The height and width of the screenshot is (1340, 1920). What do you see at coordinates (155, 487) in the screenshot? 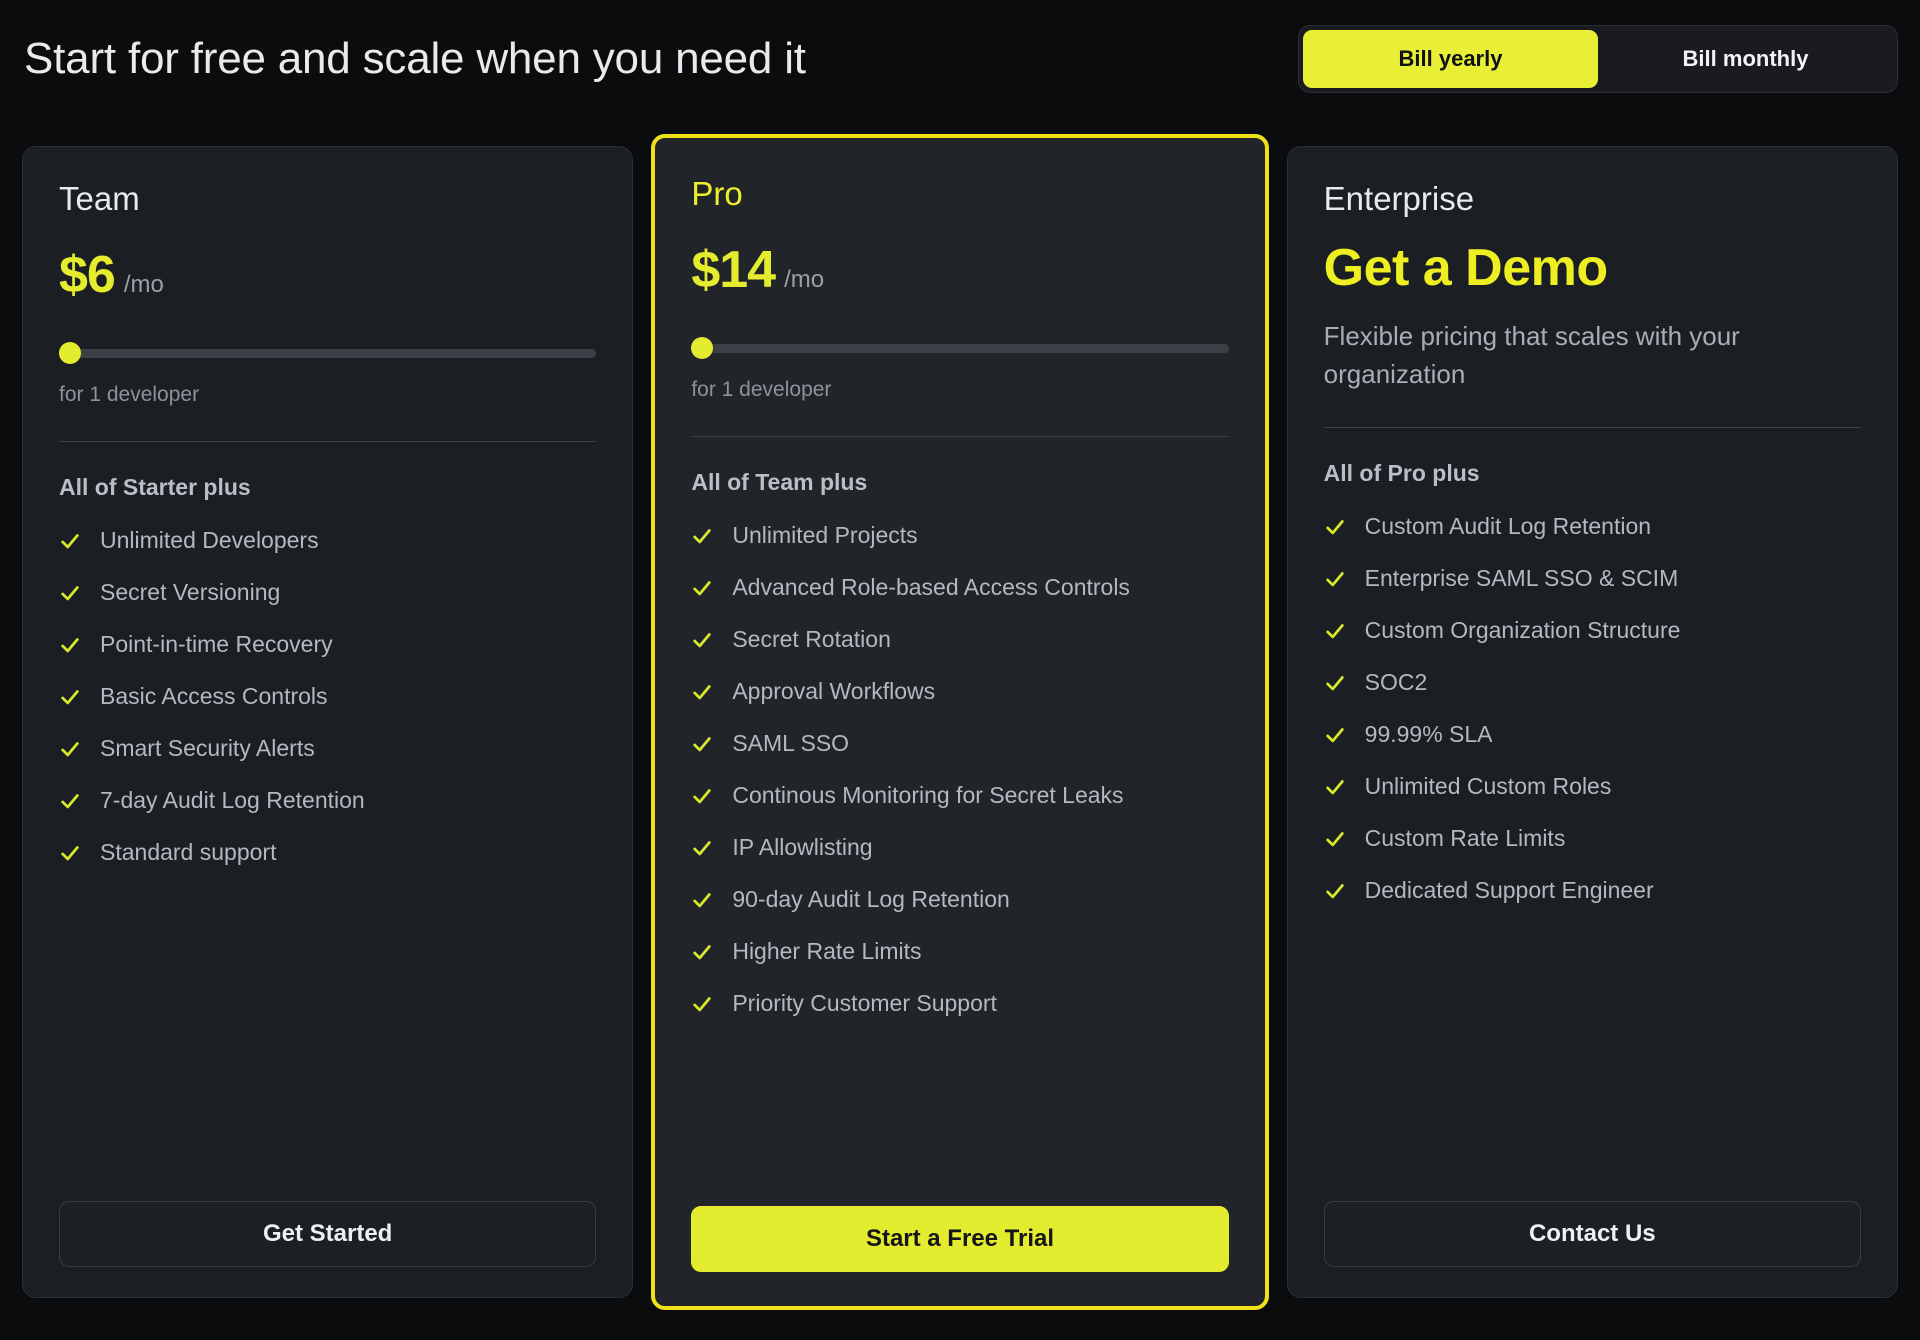
I see `features-title: All of Starter plus` at bounding box center [155, 487].